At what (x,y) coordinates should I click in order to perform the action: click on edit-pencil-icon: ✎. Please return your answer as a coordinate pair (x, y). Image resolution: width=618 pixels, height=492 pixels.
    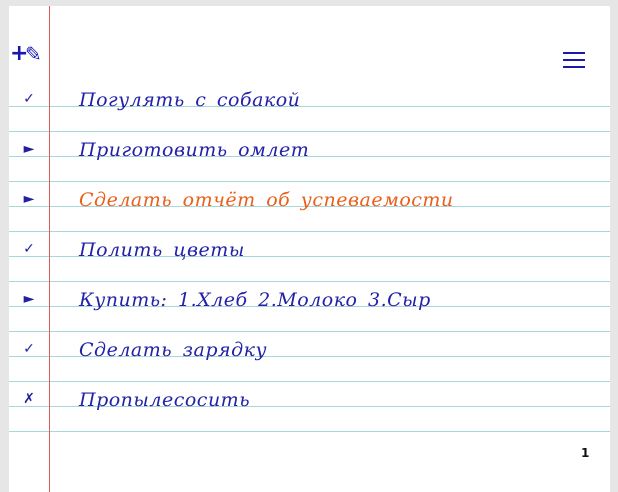
    Looking at the image, I should click on (33, 54).